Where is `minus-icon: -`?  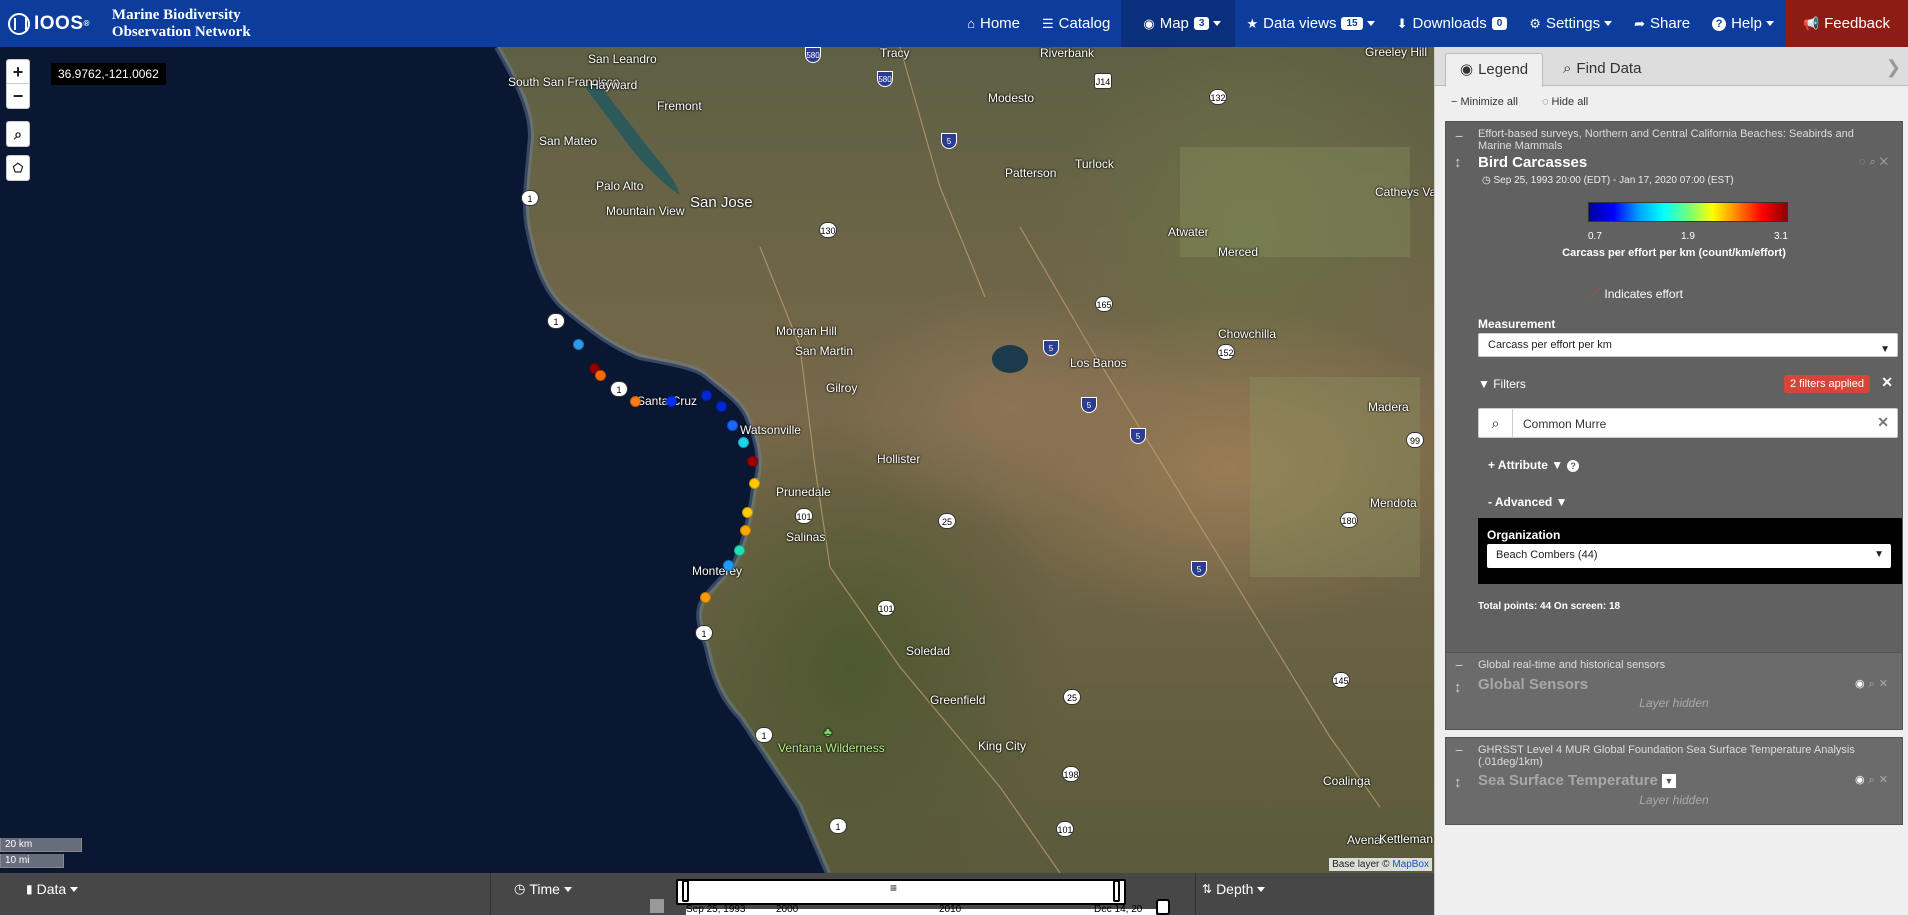
minus-icon: - is located at coordinates (1491, 502).